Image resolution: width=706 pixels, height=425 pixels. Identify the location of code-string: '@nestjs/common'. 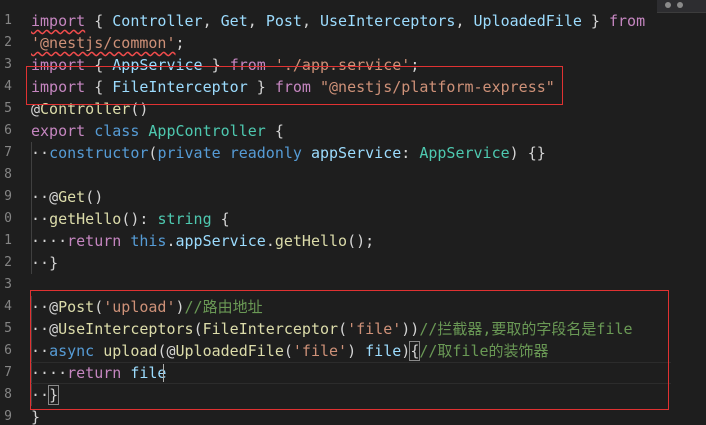
(103, 43).